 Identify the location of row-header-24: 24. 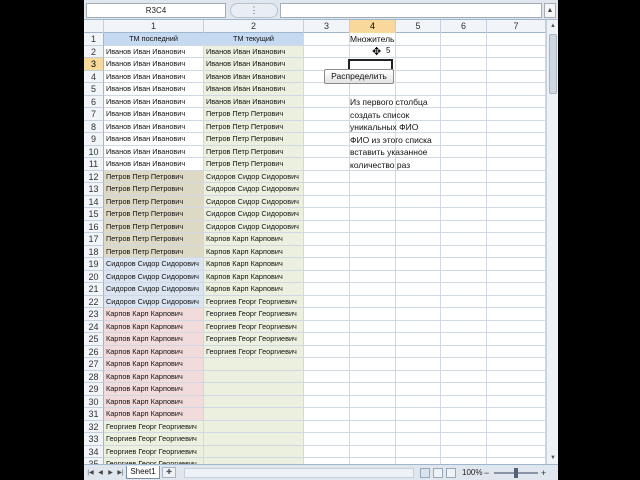
(94, 326).